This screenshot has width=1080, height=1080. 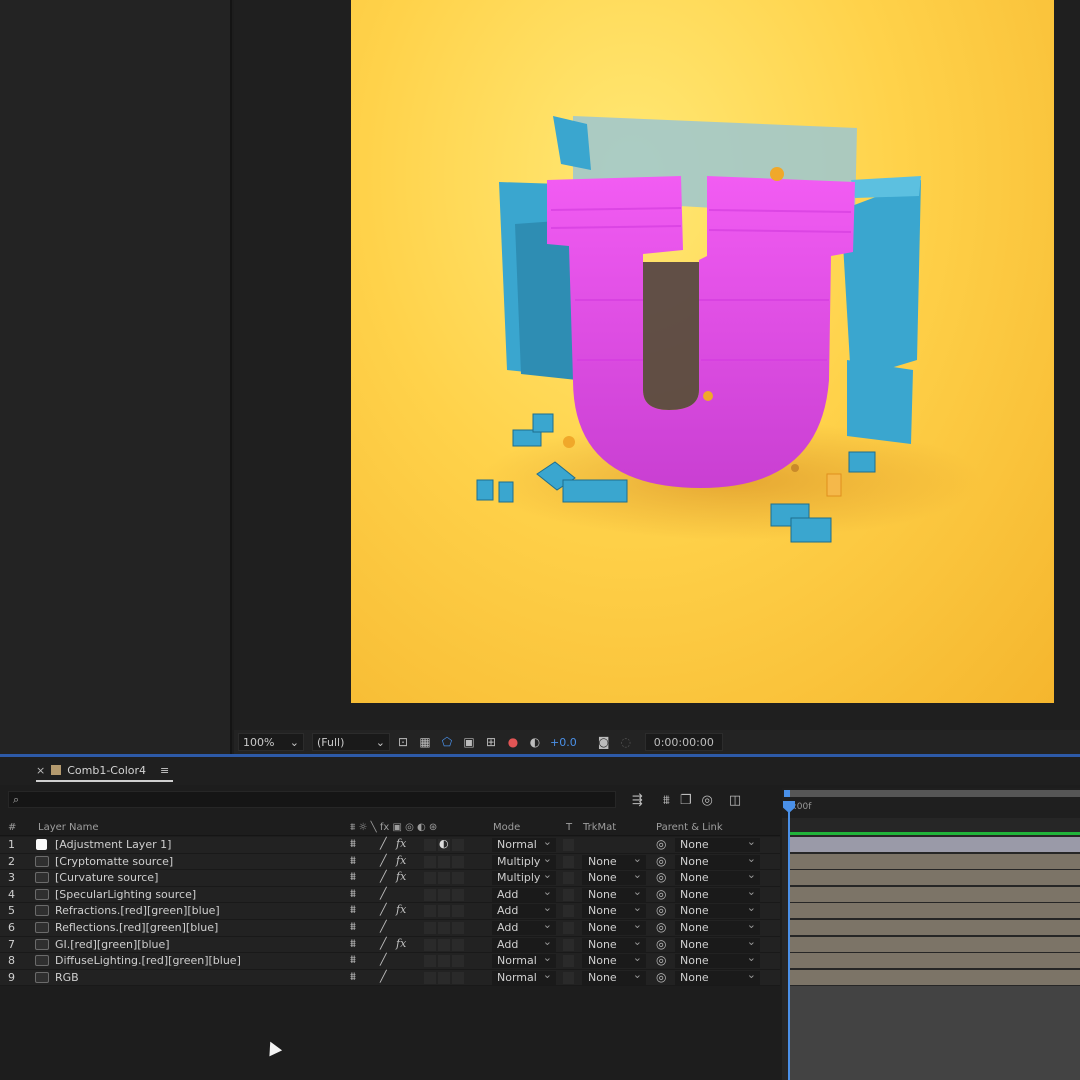 I want to click on mask-path-visibility-icon: ⬠, so click(x=447, y=742).